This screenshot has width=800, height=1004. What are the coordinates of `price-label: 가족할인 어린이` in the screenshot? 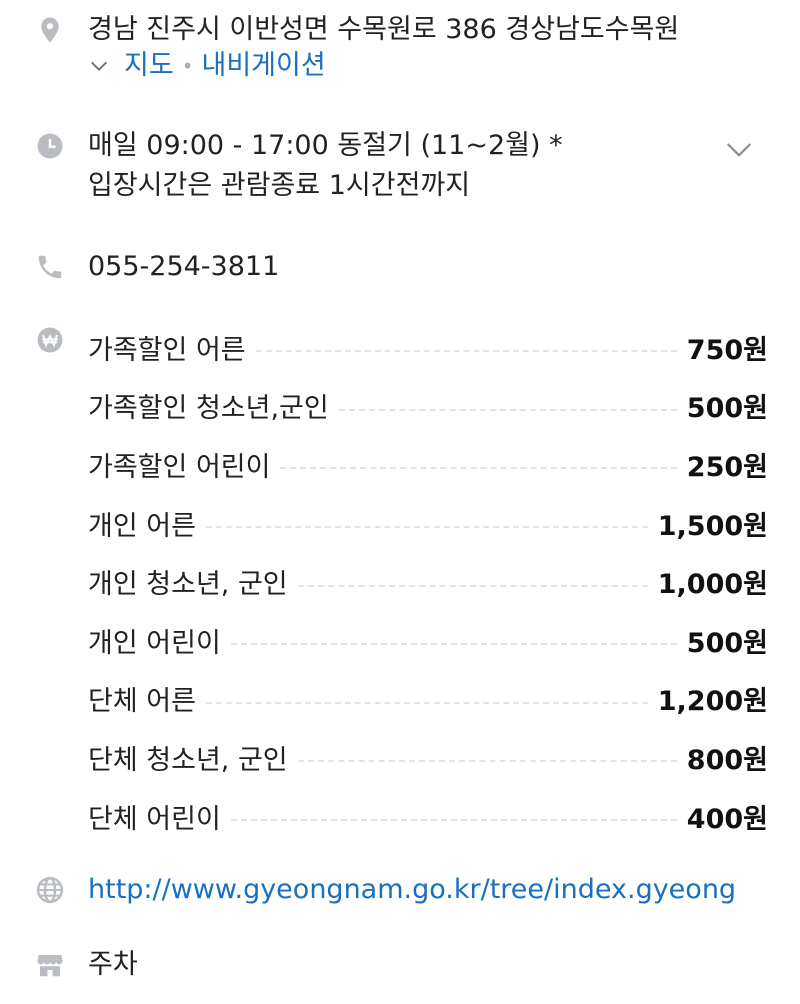 It's located at (179, 467).